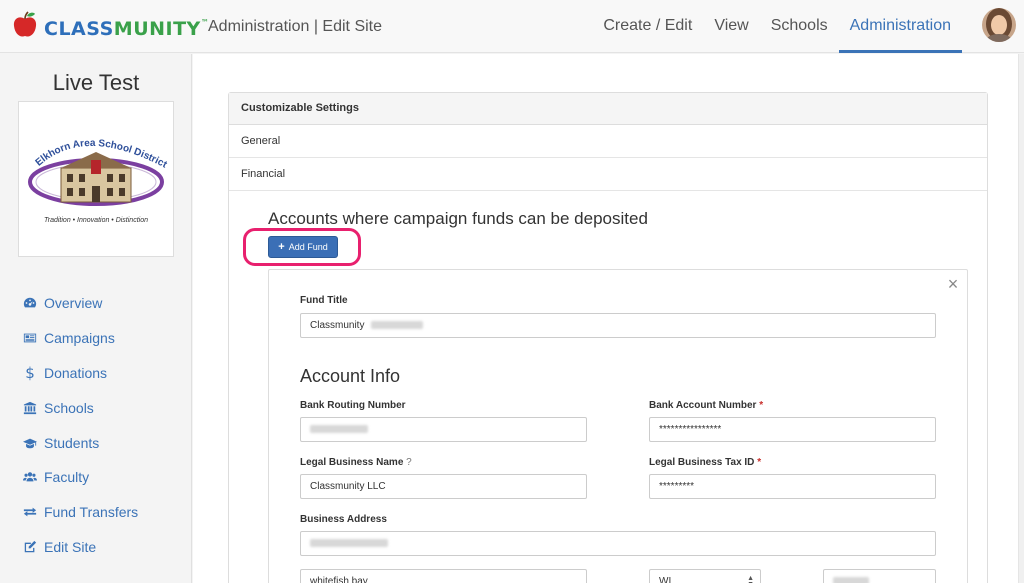 This screenshot has width=1024, height=583. What do you see at coordinates (281, 247) in the screenshot?
I see `plus-icon: +` at bounding box center [281, 247].